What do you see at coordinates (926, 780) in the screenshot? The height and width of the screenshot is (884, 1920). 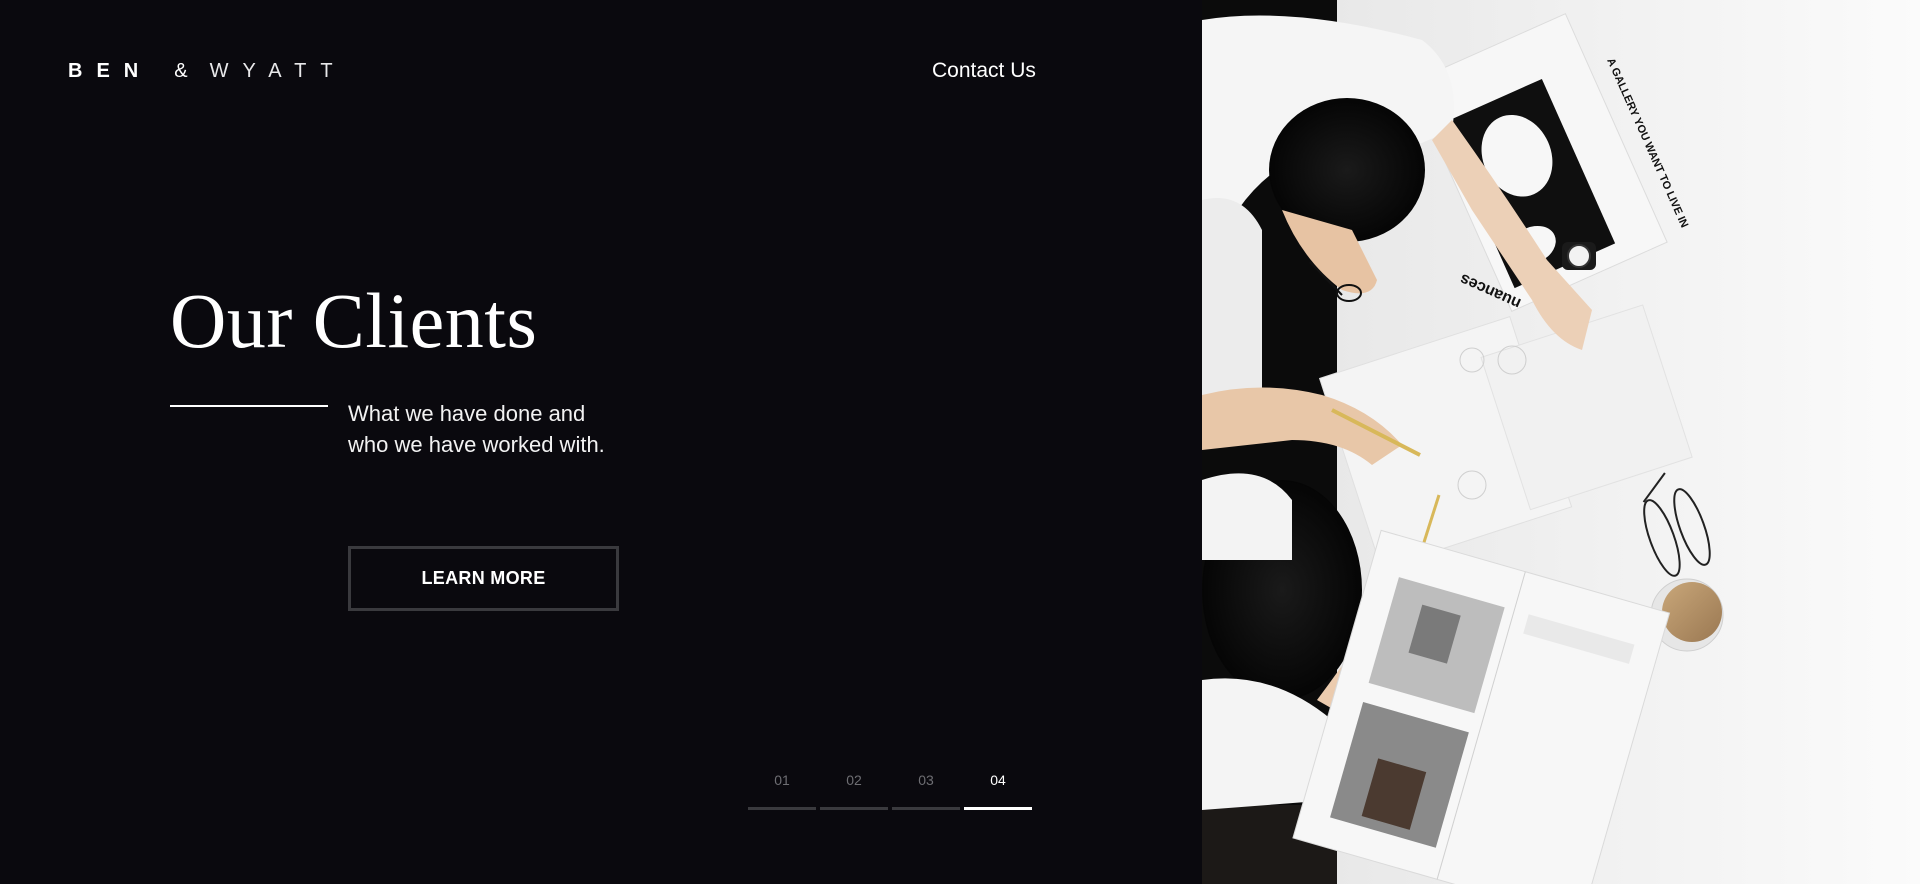 I see `pager-number: 03` at bounding box center [926, 780].